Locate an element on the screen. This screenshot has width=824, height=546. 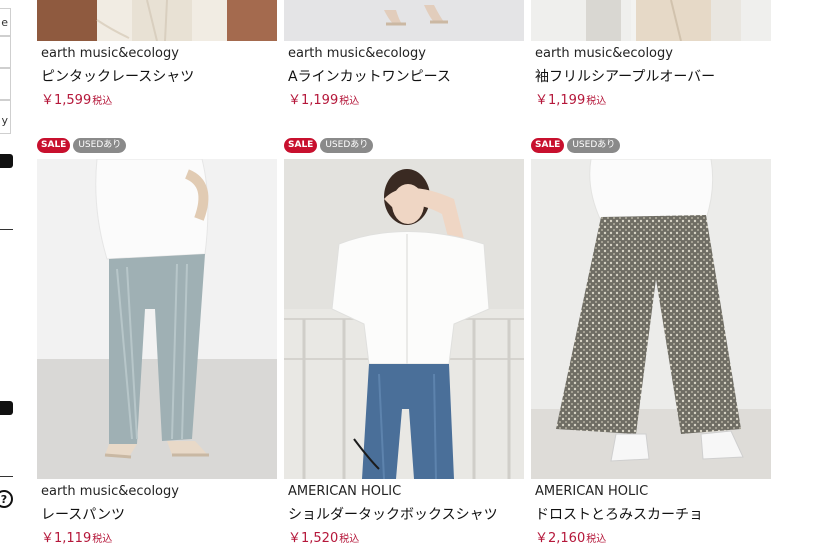
product-price: ￥1,119税込 is located at coordinates (76, 536).